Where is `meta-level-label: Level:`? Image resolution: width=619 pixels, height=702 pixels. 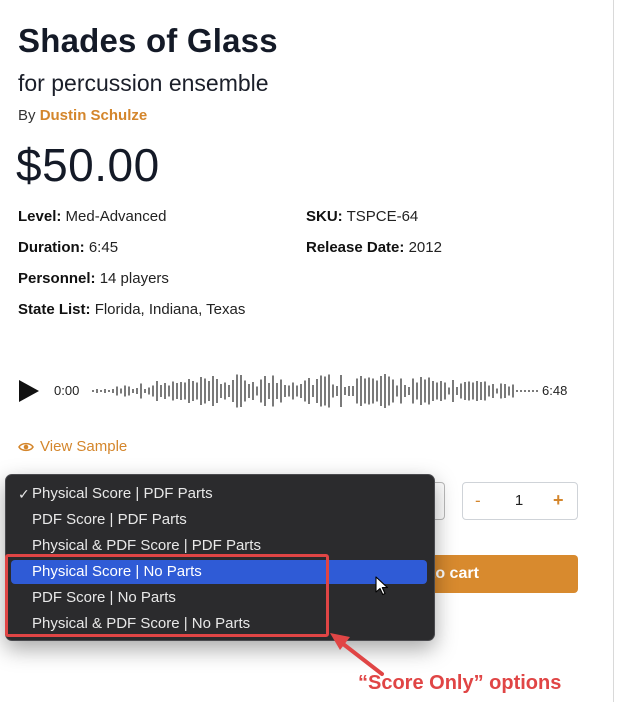 meta-level-label: Level: is located at coordinates (40, 216).